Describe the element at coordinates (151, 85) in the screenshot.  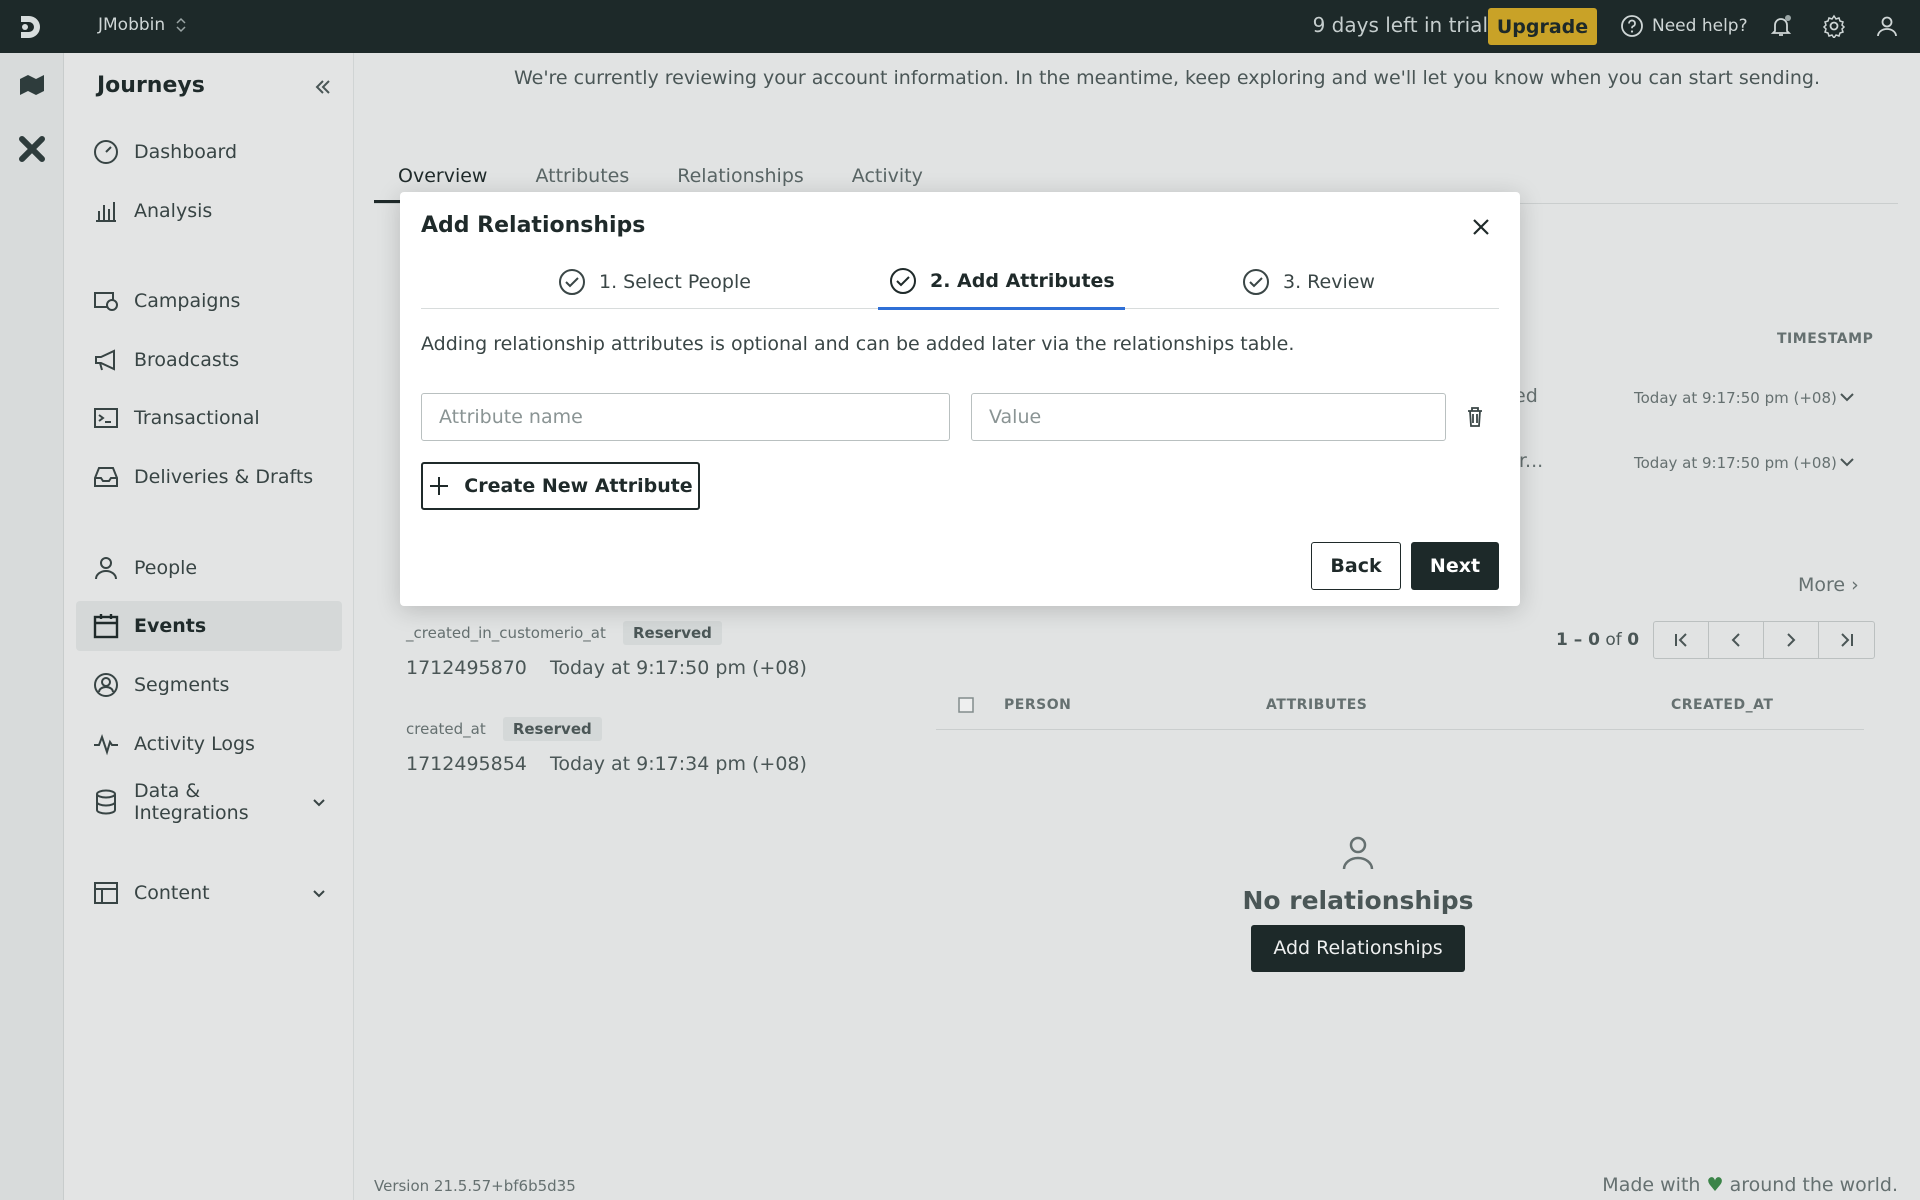
I see `sidebar-title: Journeys` at that location.